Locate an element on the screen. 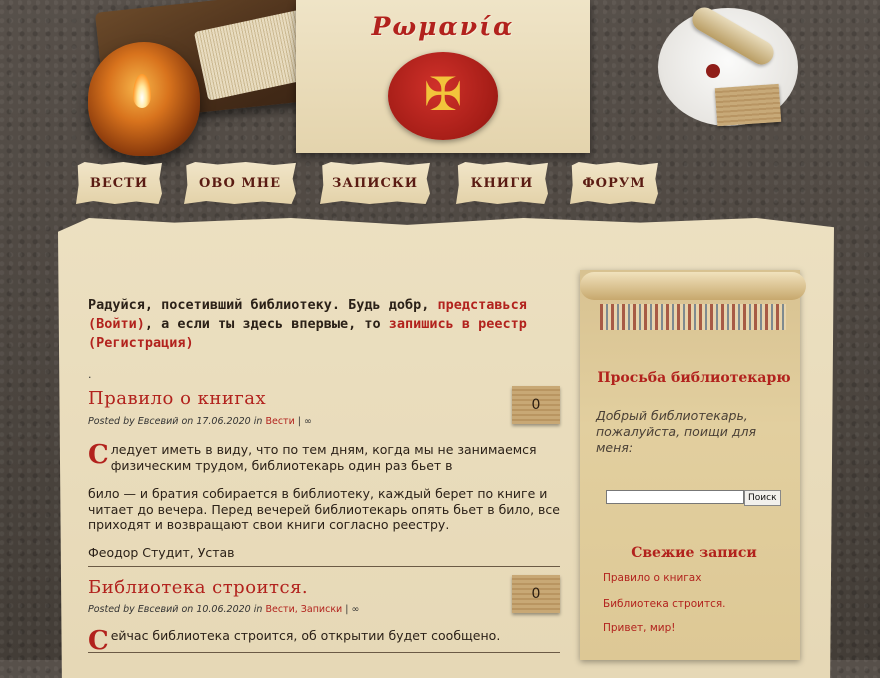 The width and height of the screenshot is (880, 678). meta-category-link: Вести, Записки is located at coordinates (303, 609).